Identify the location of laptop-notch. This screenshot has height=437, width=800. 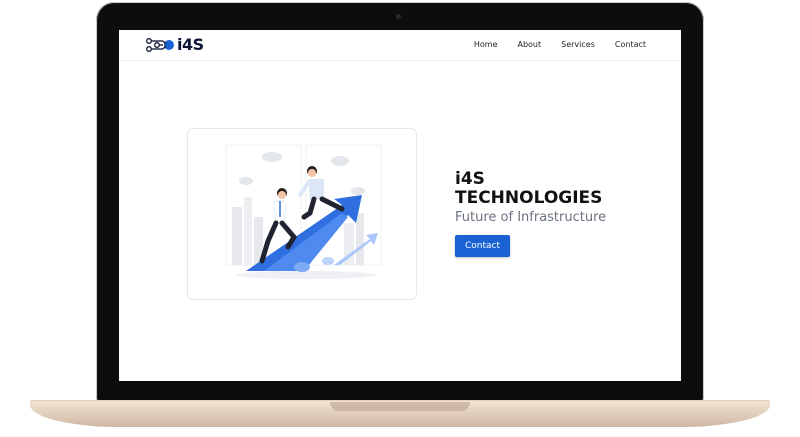
(400, 406).